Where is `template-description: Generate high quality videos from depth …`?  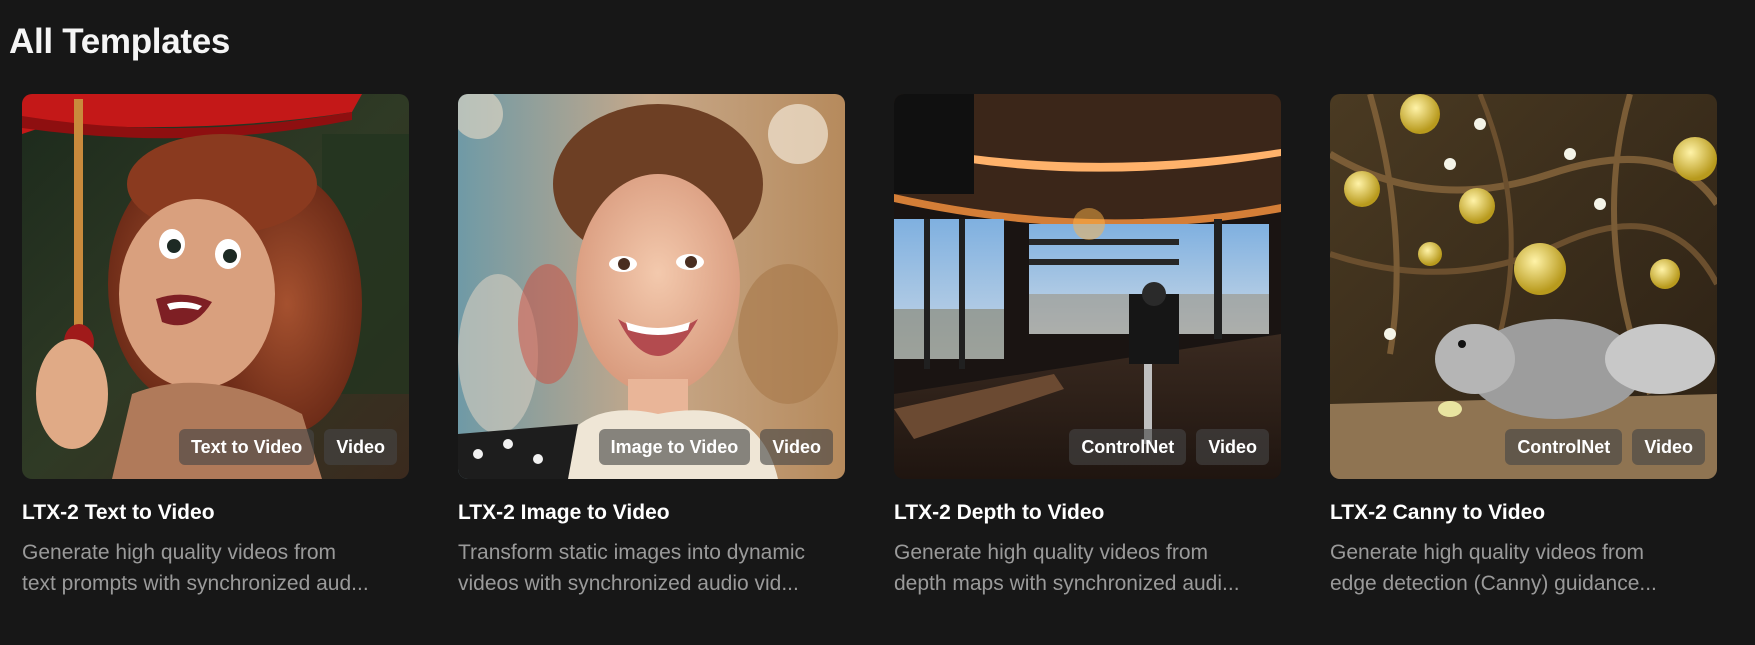 template-description: Generate high quality videos from depth … is located at coordinates (1087, 568).